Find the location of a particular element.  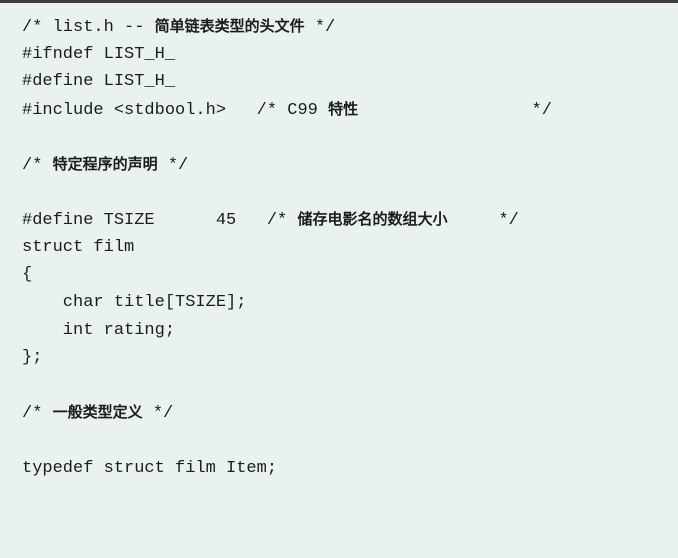

code-line: typedef struct film Item; is located at coordinates (150, 468).